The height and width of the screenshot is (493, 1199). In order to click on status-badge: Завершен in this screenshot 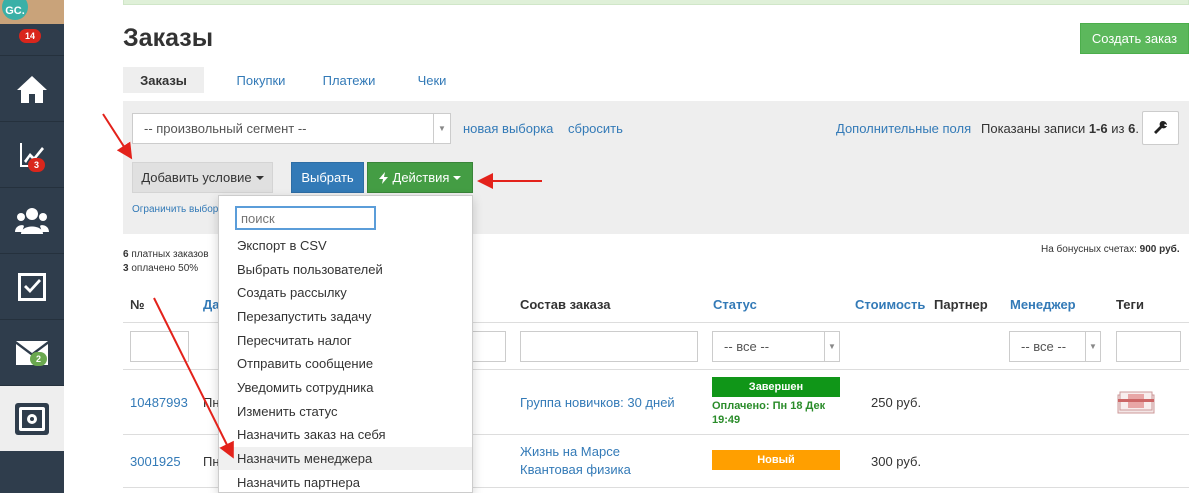, I will do `click(776, 387)`.